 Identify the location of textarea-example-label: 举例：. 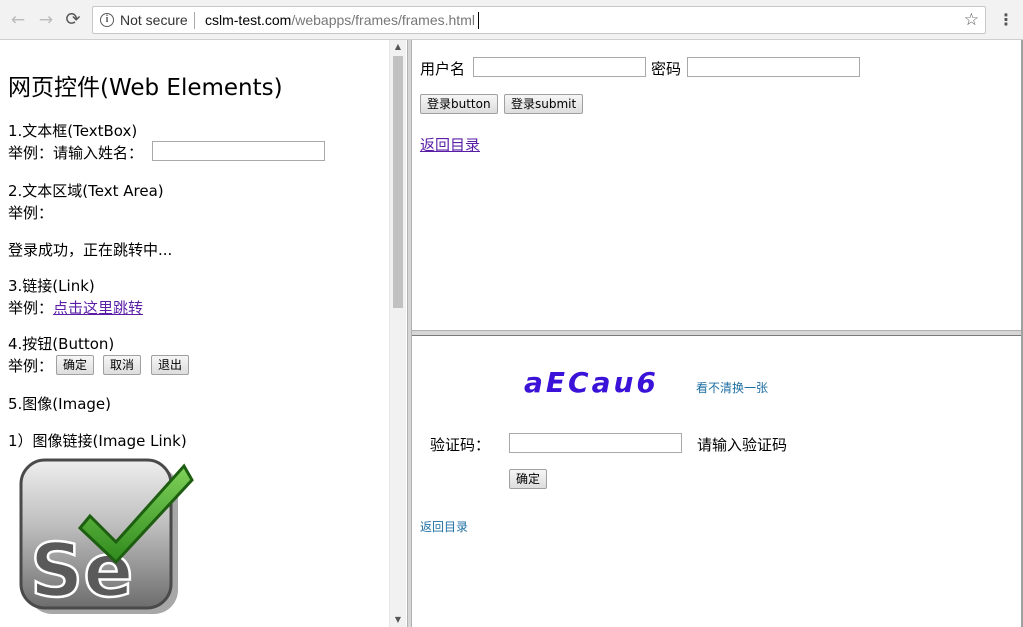
(31, 213).